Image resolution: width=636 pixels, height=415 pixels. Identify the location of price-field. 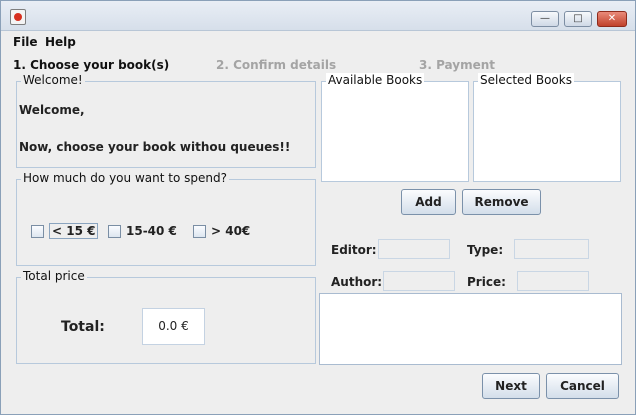
(553, 281).